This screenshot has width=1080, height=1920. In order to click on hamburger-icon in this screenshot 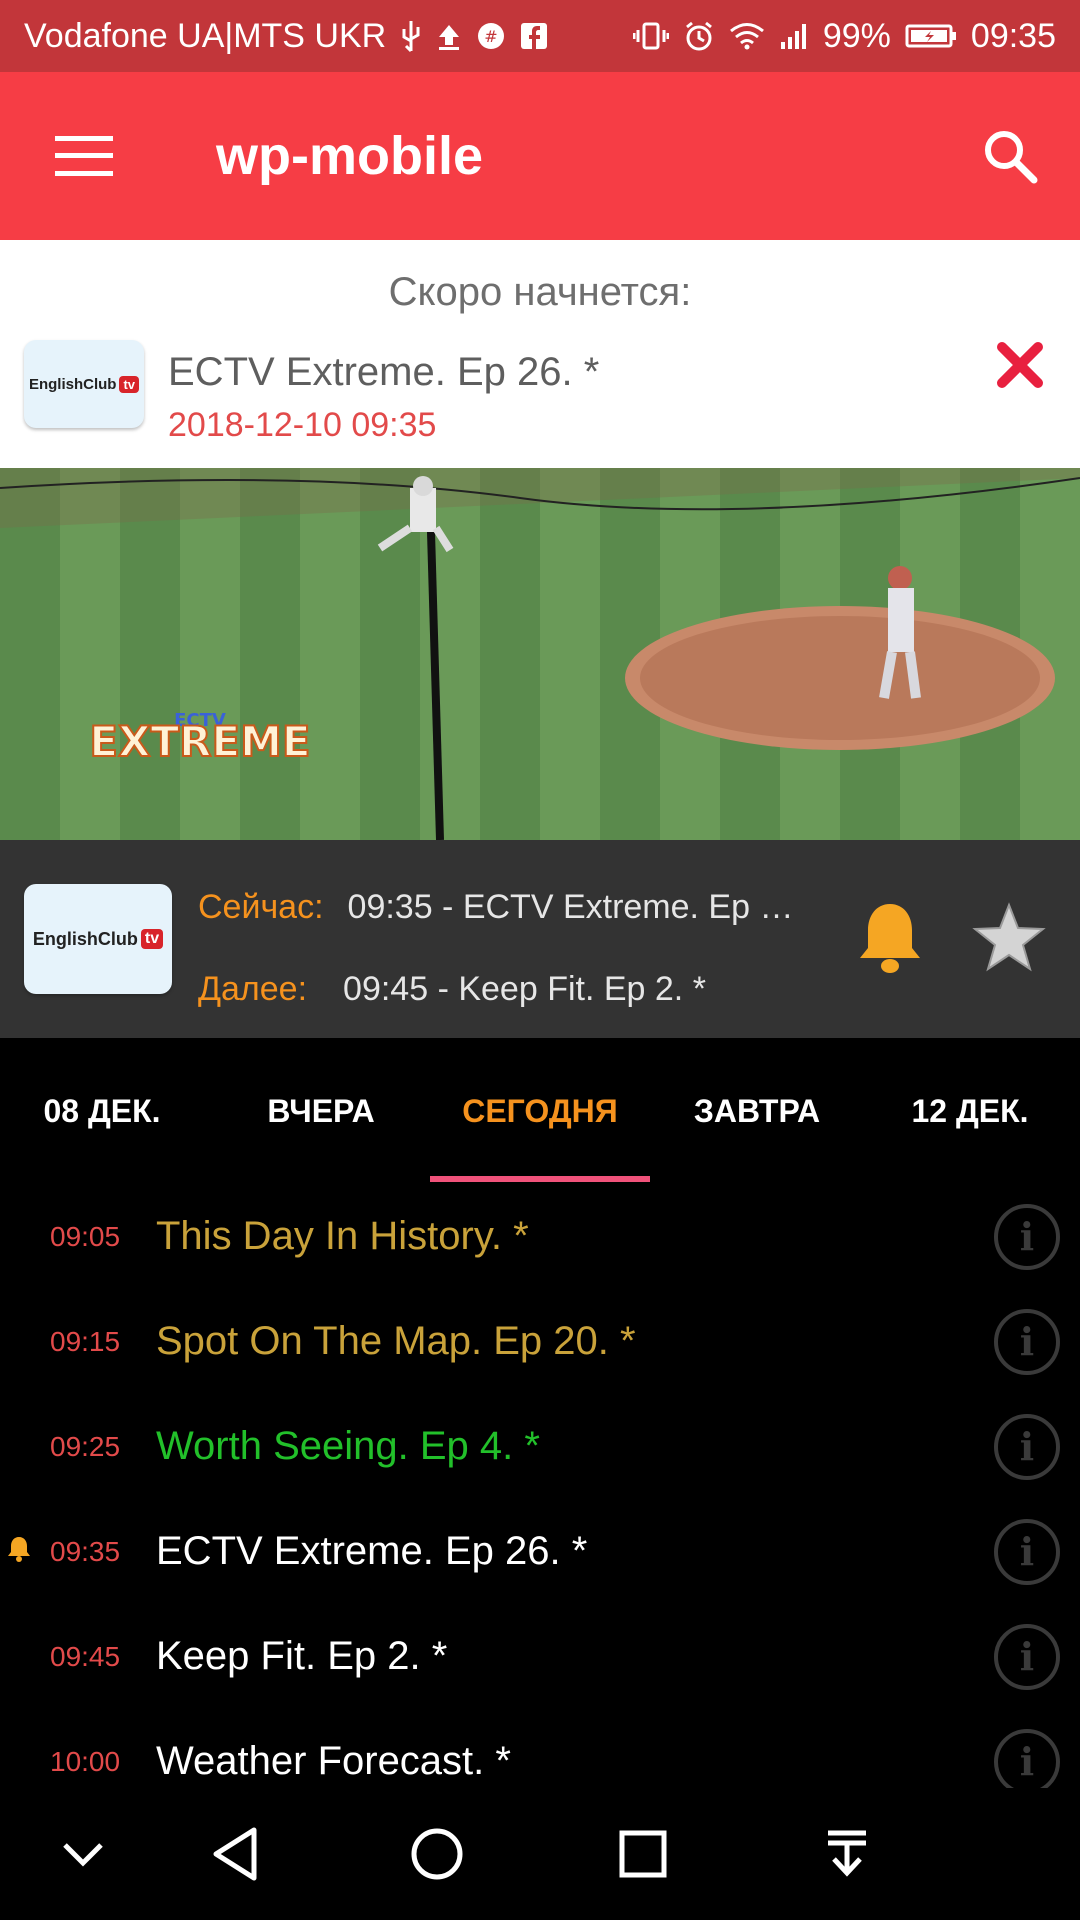, I will do `click(84, 156)`.